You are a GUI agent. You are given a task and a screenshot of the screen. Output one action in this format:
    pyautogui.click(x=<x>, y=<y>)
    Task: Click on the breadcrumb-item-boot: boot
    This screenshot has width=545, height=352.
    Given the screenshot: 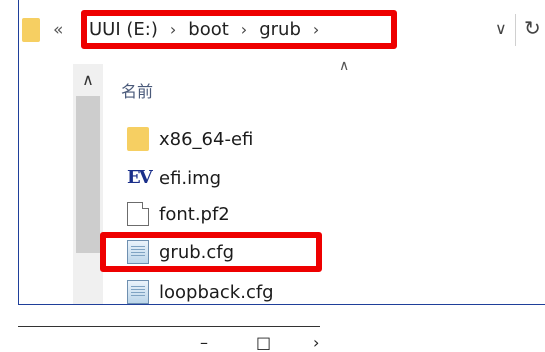 What is the action you would take?
    pyautogui.click(x=208, y=29)
    